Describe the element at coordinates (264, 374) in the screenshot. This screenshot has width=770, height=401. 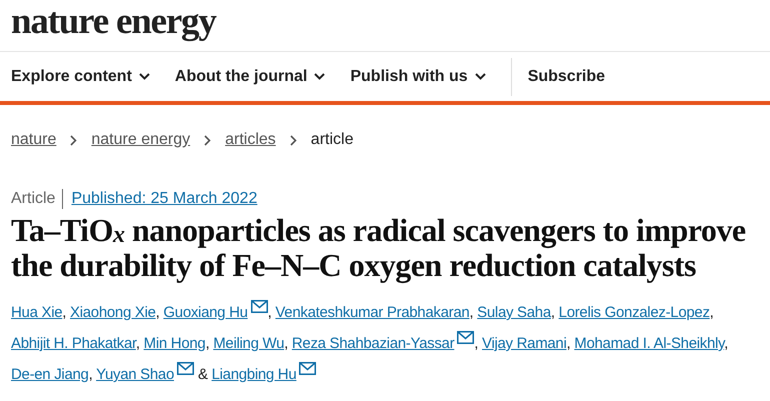
I see `author-link: Liangbing Hu` at that location.